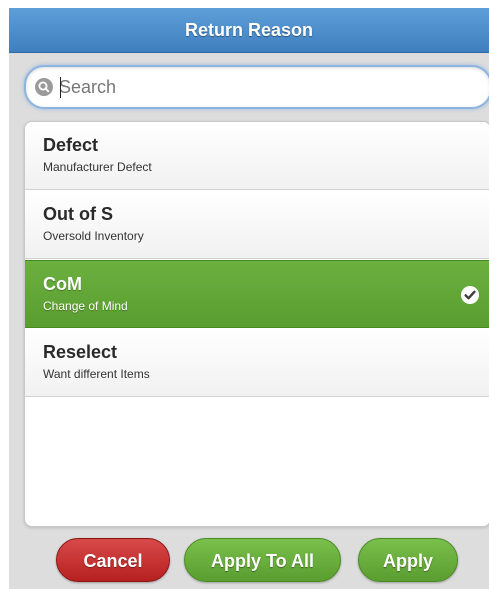  Describe the element at coordinates (257, 225) in the screenshot. I see `reason-item-out-of-stock: Out of S Oversold Inventory` at that location.